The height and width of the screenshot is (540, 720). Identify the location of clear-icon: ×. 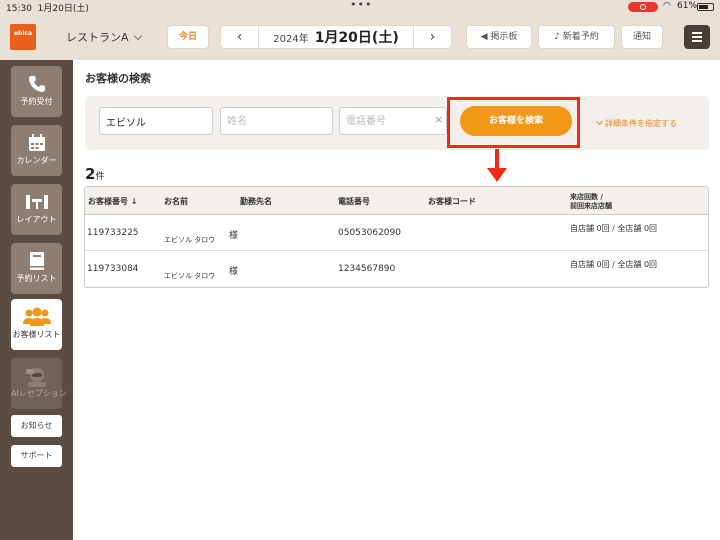
(438, 119).